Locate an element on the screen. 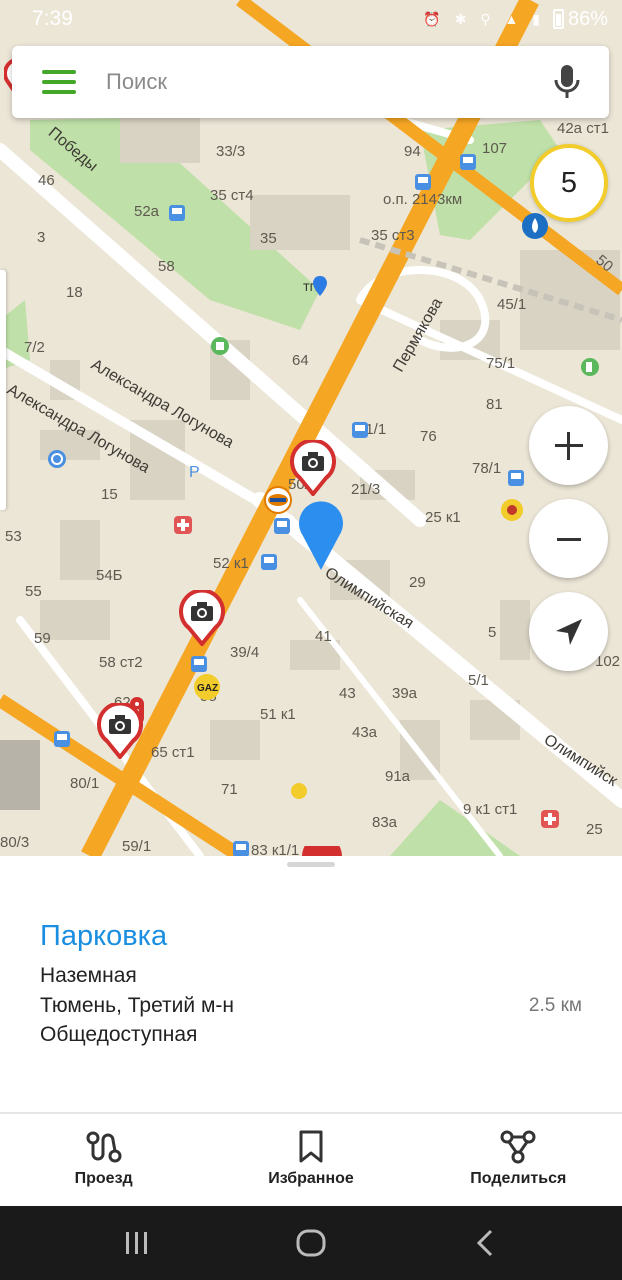 The width and height of the screenshot is (622, 1280). house-number: 52а is located at coordinates (147, 211).